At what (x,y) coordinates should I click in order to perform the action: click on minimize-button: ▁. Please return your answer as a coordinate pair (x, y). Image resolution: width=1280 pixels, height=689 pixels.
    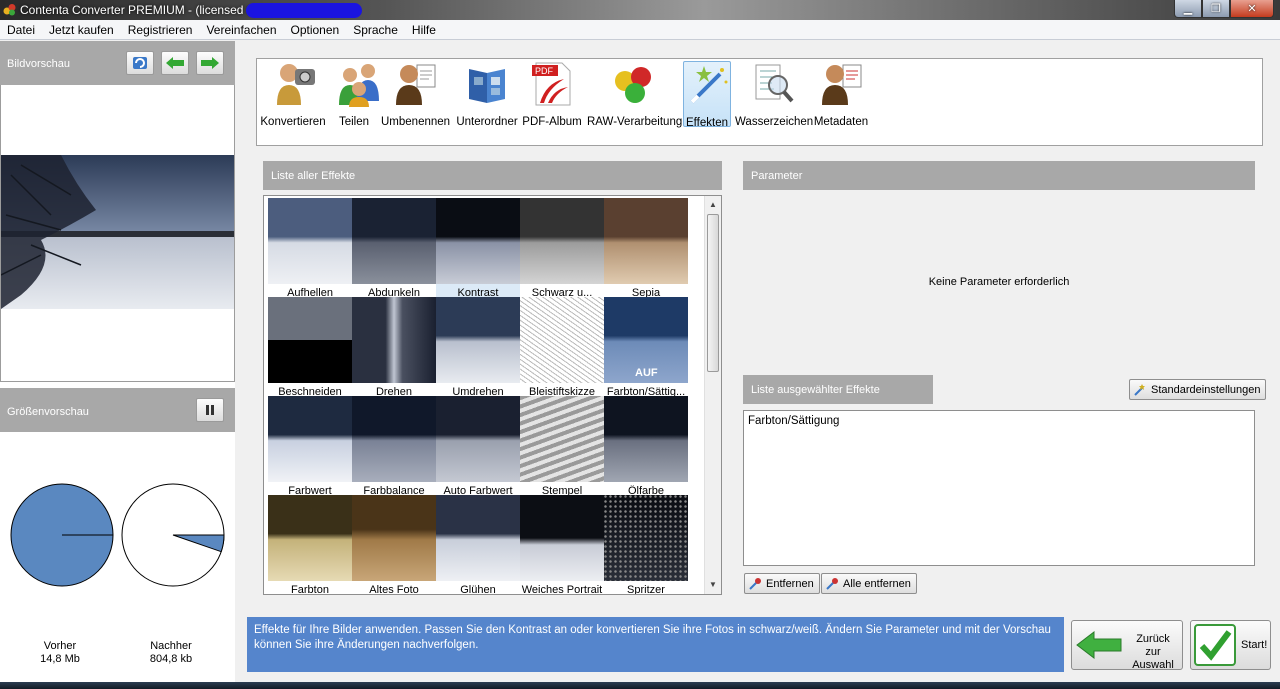
    Looking at the image, I should click on (1188, 9).